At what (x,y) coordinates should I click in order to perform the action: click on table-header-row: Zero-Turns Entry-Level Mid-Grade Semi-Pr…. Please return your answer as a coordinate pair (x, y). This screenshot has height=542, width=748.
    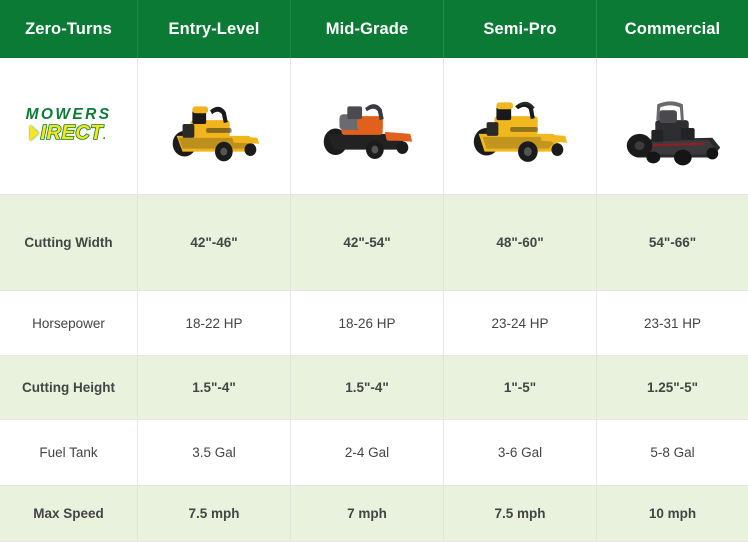
    Looking at the image, I should click on (374, 29).